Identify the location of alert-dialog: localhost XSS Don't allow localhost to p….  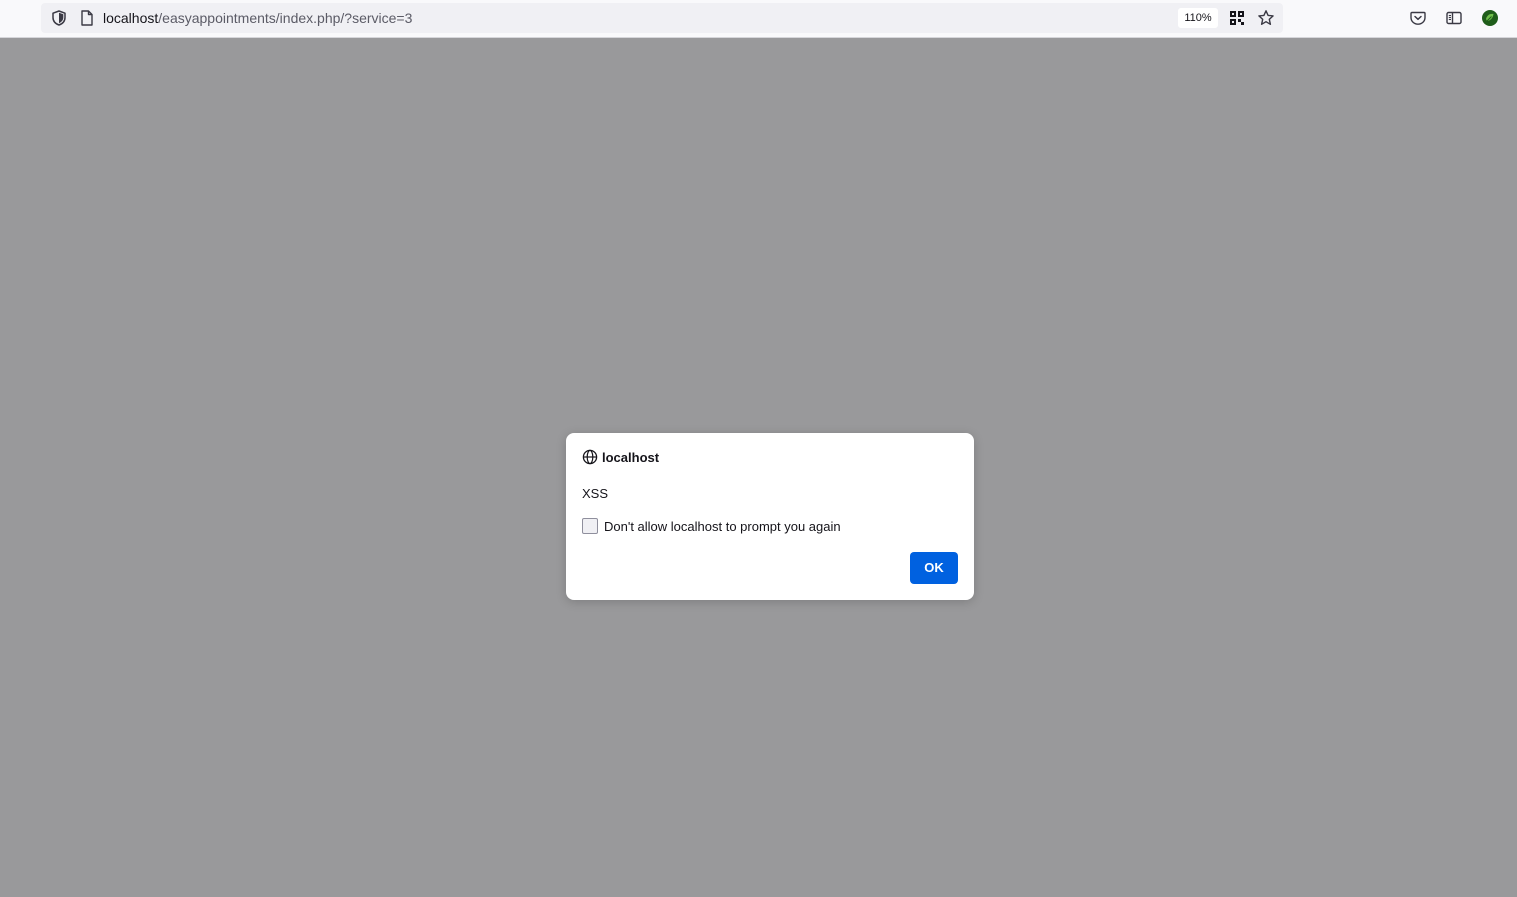
(770, 516).